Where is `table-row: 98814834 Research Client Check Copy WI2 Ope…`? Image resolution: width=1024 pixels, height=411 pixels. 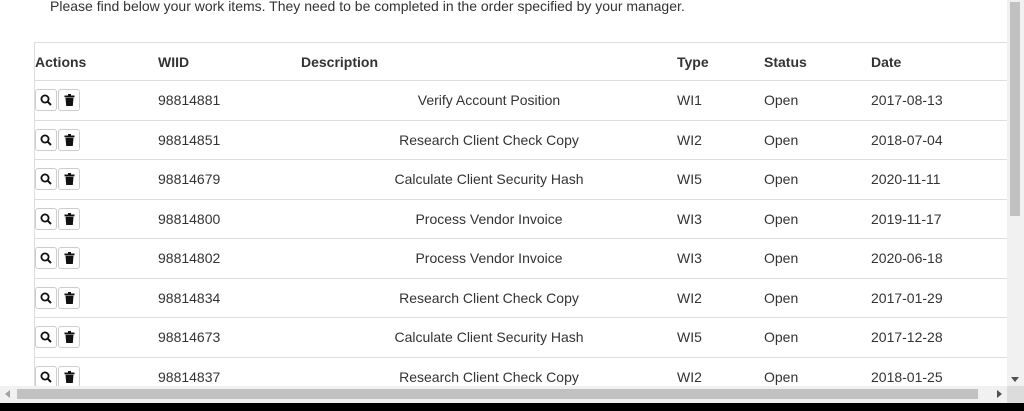 table-row: 98814834 Research Client Check Copy WI2 Ope… is located at coordinates (521, 298).